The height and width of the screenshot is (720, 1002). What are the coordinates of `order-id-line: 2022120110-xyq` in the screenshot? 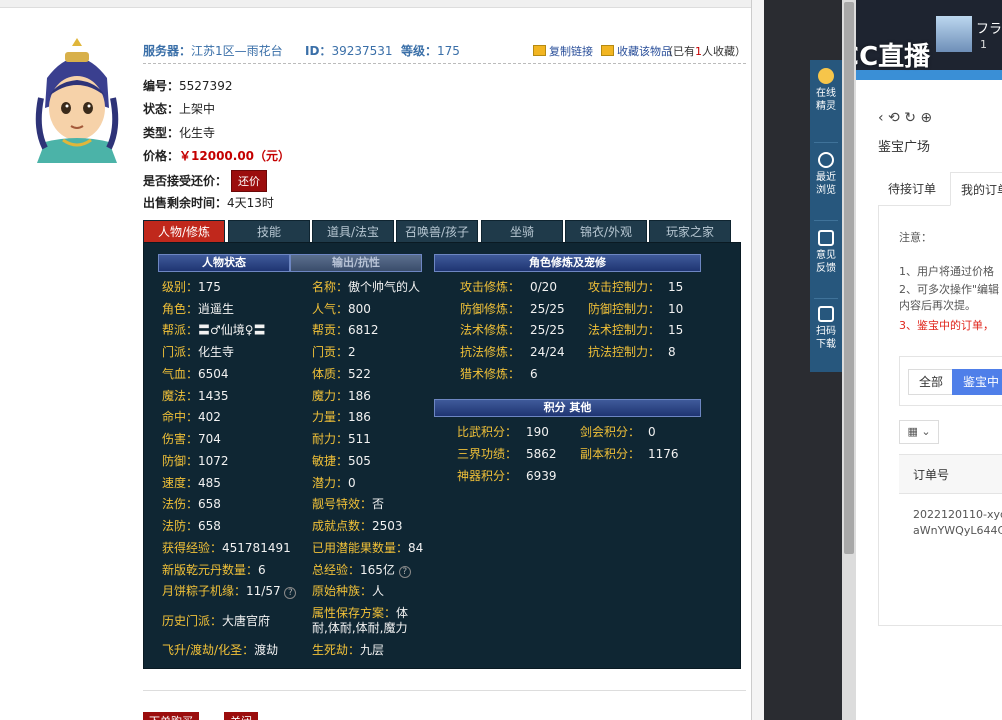 It's located at (957, 514).